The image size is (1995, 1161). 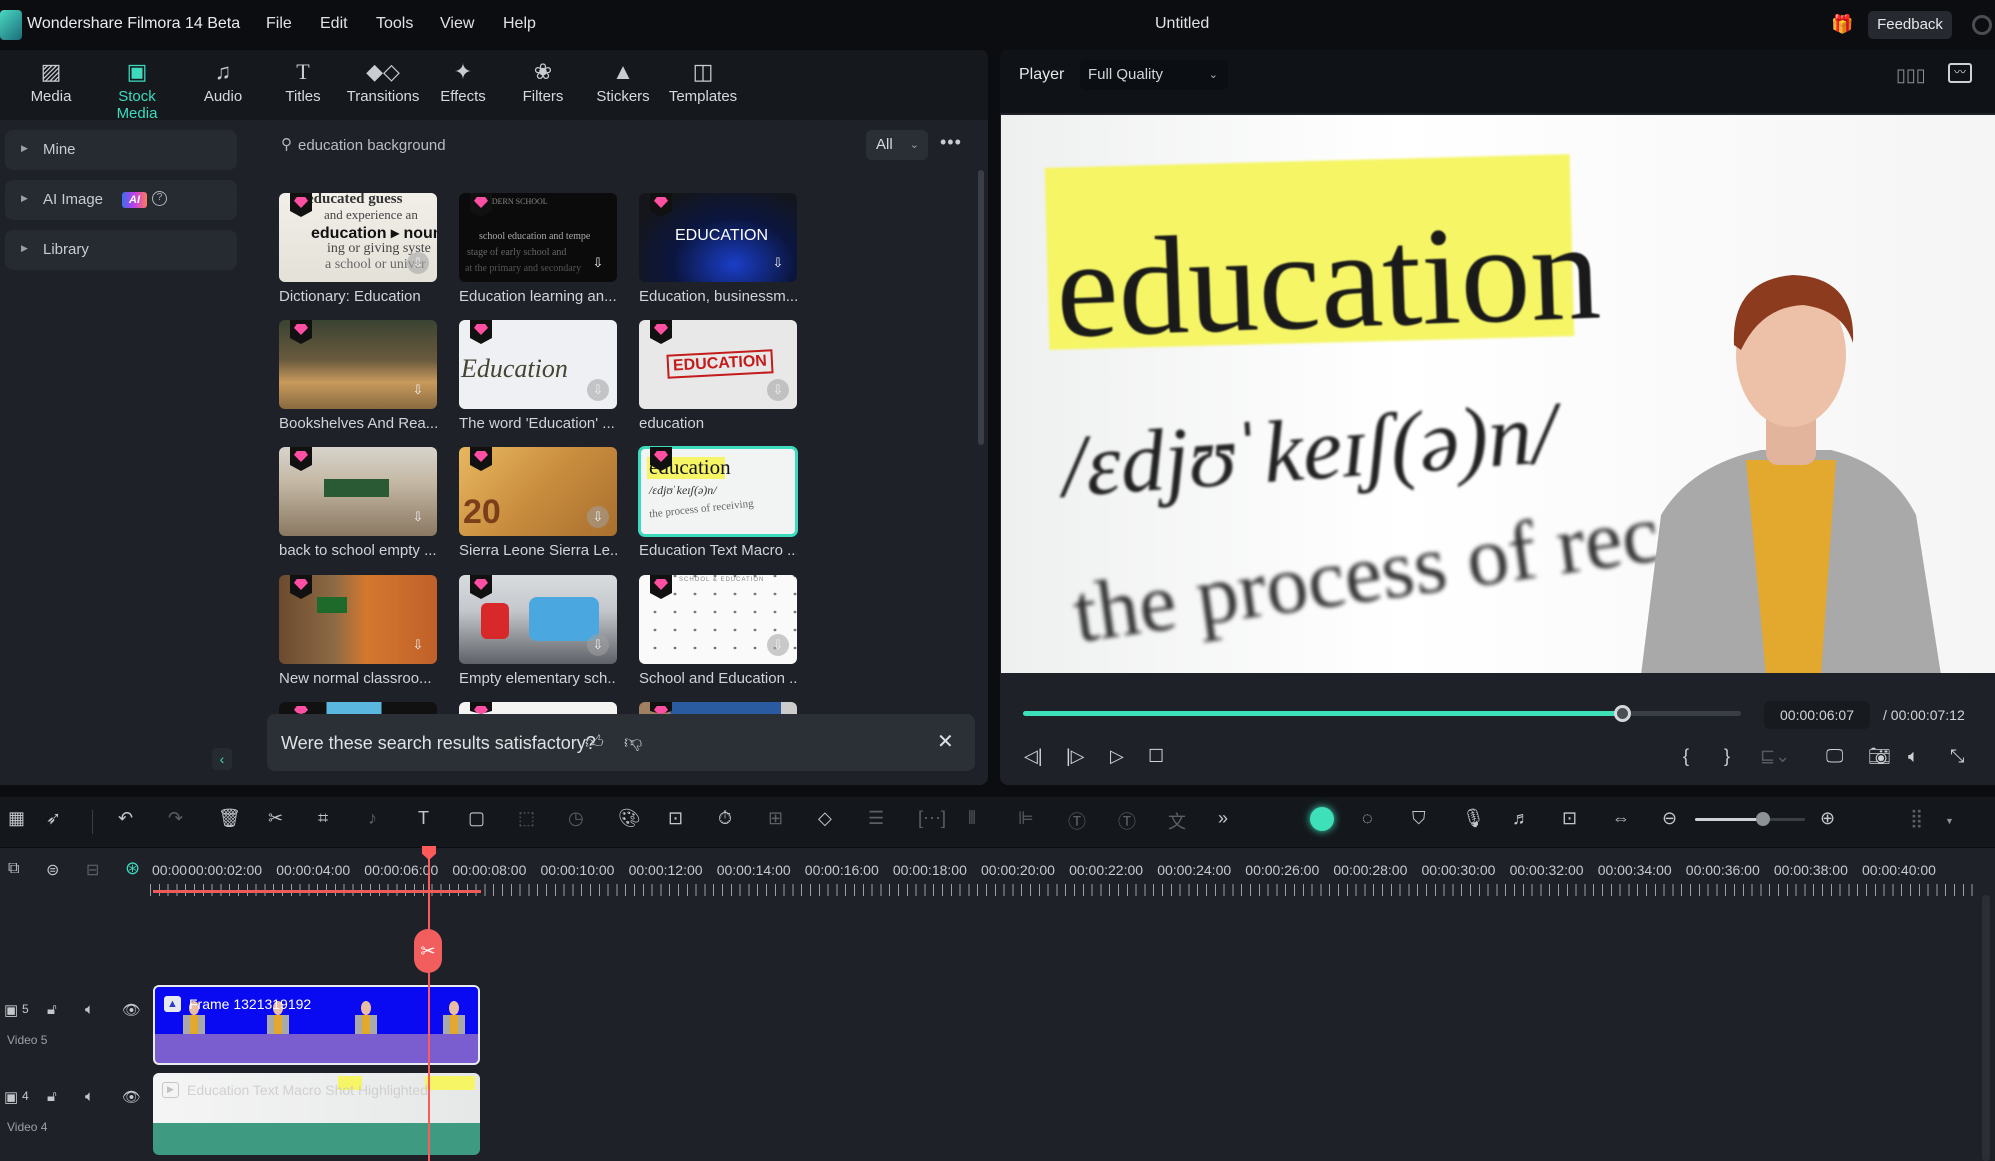 I want to click on shape-tool-icon: ▢, so click(x=476, y=818).